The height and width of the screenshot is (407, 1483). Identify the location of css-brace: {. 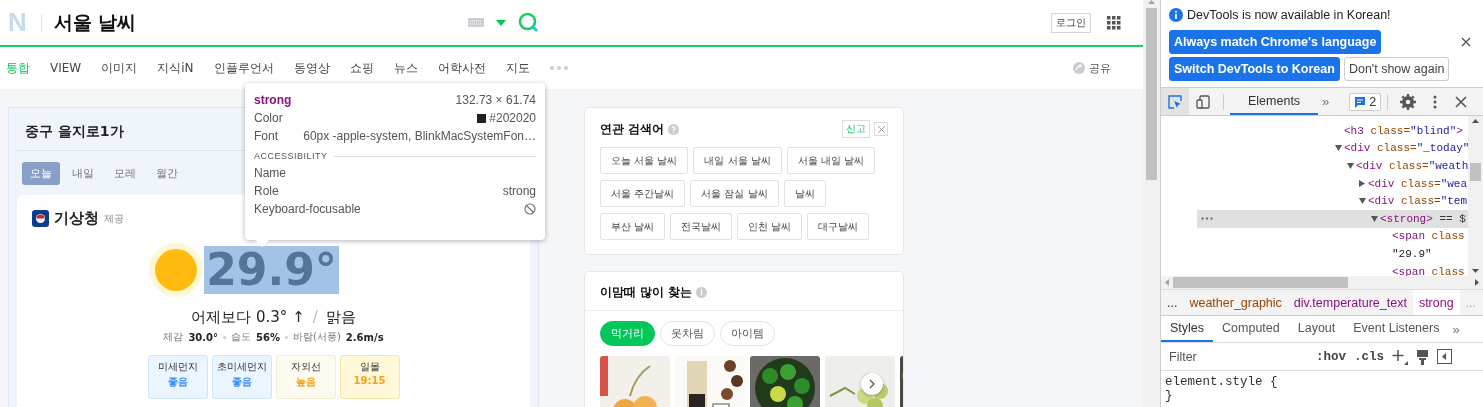
(1274, 382).